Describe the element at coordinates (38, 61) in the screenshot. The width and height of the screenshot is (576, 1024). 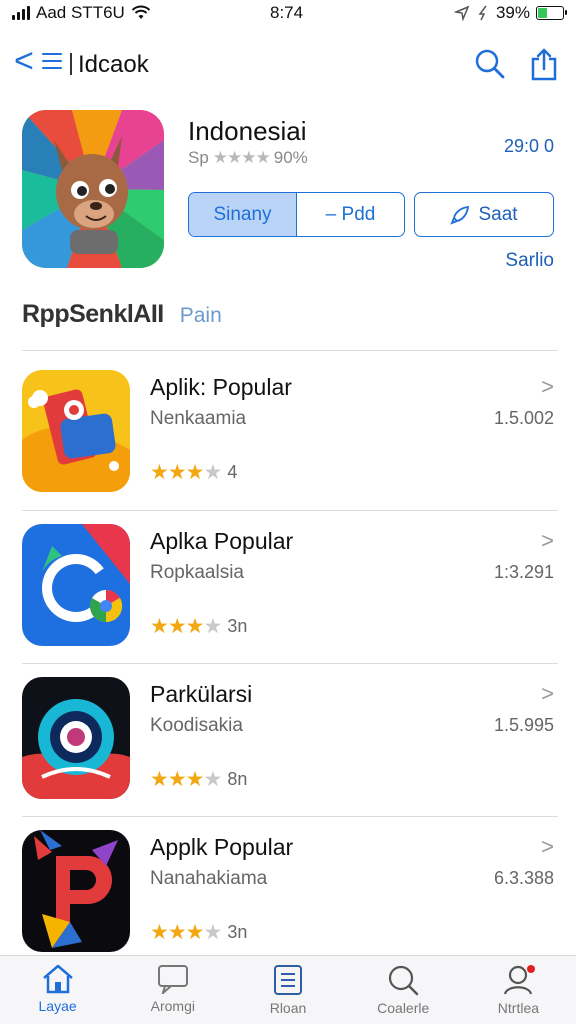
I see `back-button: <` at that location.